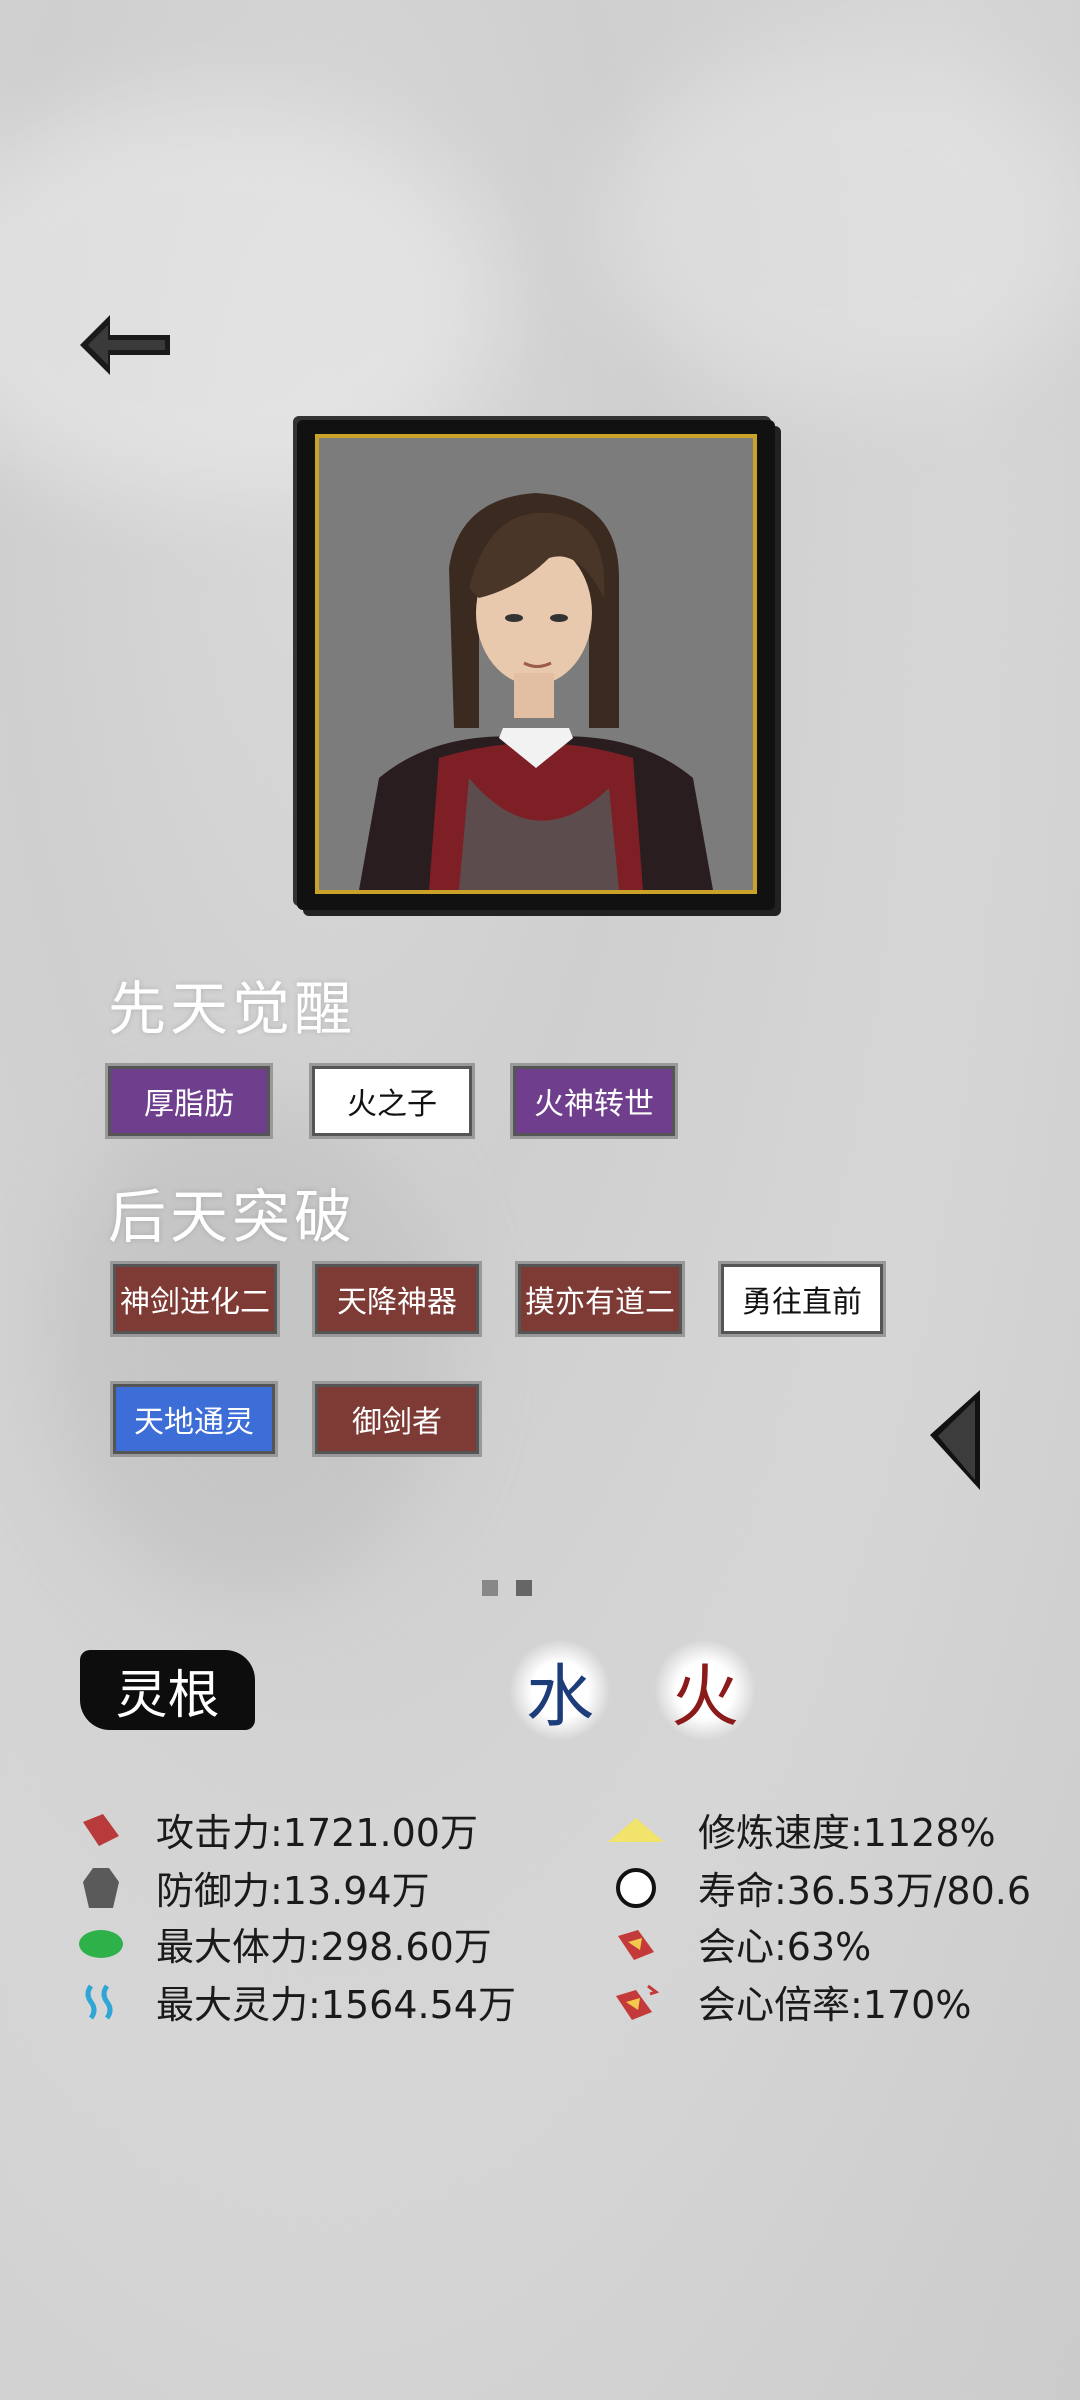 The image size is (1080, 2400). Describe the element at coordinates (101, 1830) in the screenshot. I see `attack-icon` at that location.